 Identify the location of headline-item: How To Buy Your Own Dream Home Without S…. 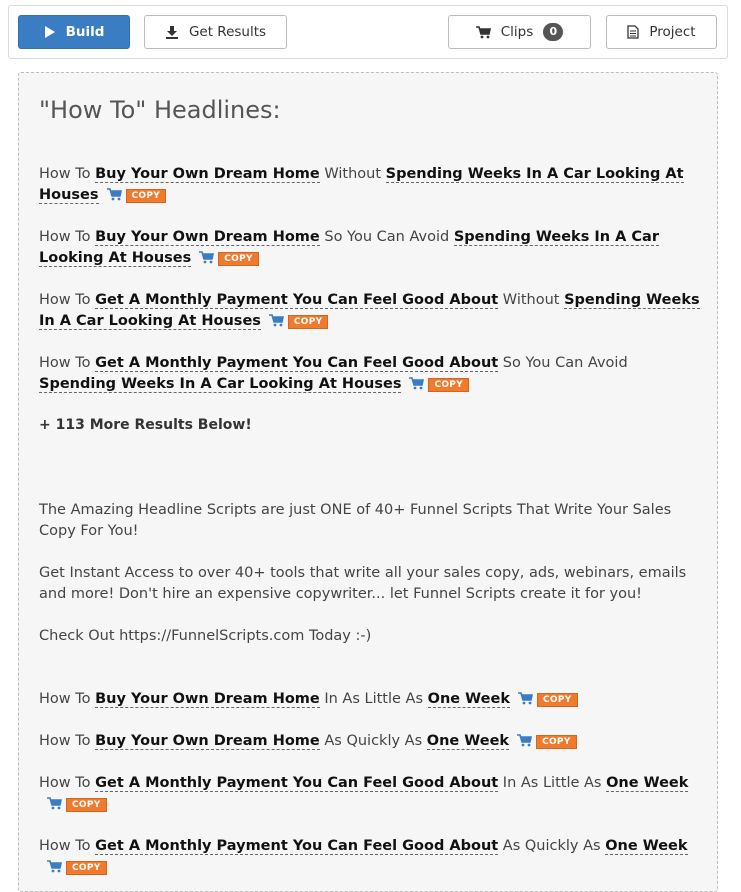
(370, 186).